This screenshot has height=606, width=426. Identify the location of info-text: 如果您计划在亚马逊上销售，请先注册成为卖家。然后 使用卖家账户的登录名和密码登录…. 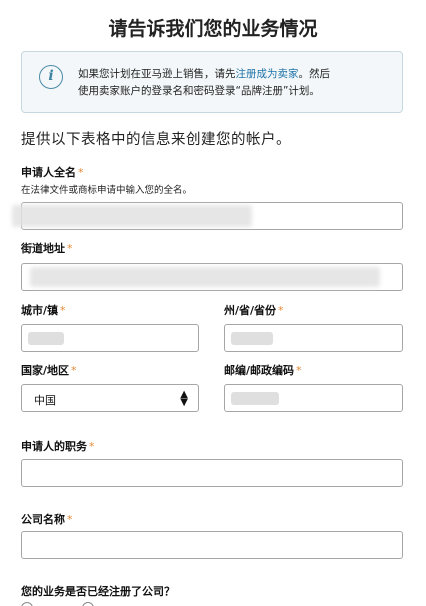
(238, 83).